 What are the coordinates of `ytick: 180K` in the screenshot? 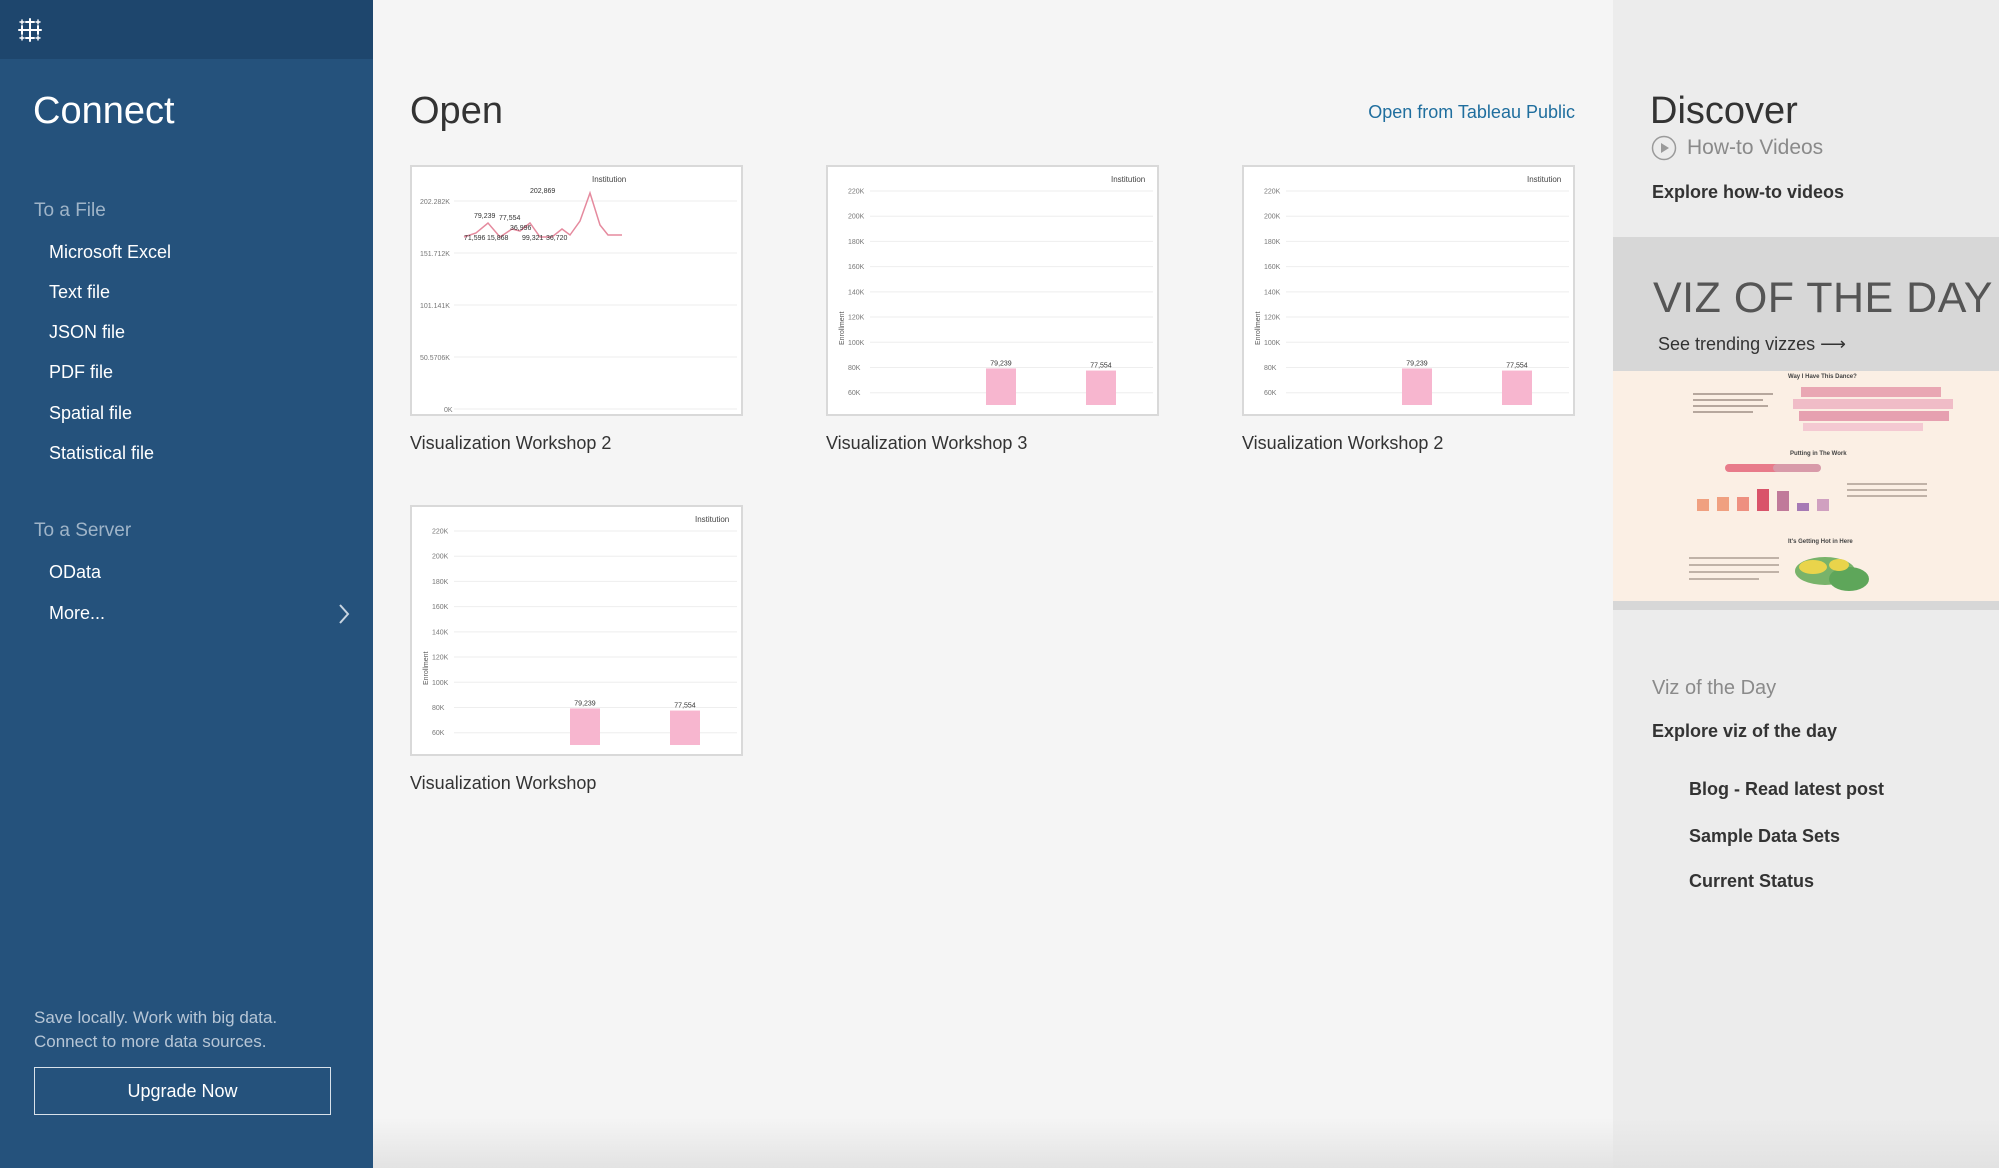 It's located at (856, 242).